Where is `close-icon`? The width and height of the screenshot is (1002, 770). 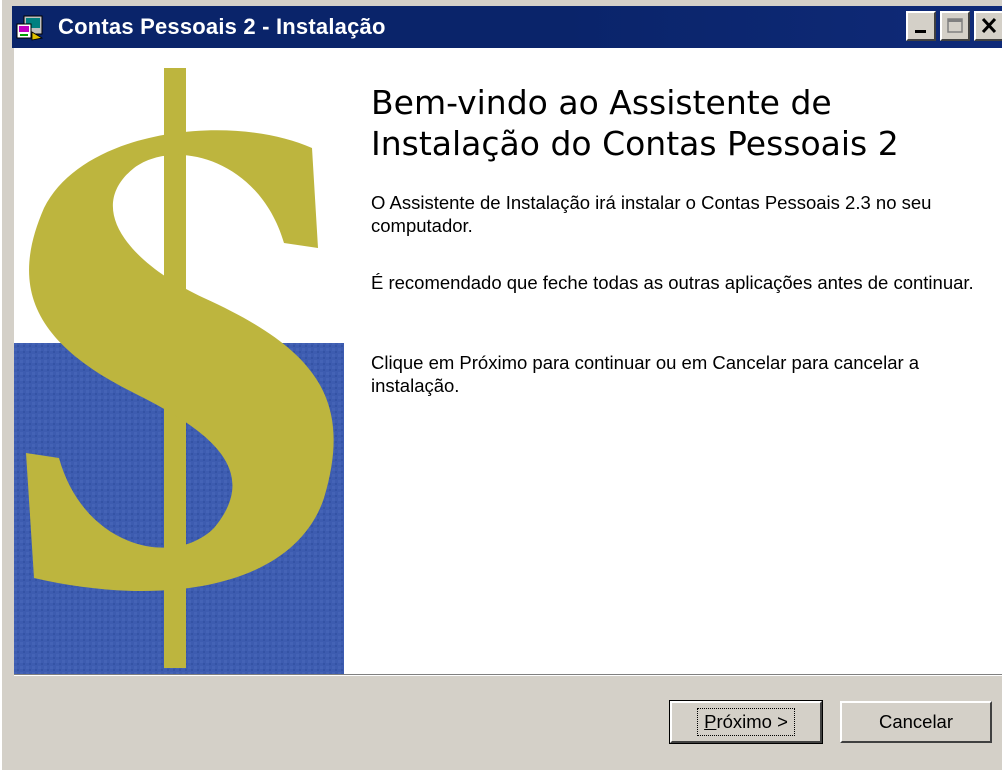
close-icon is located at coordinates (989, 25).